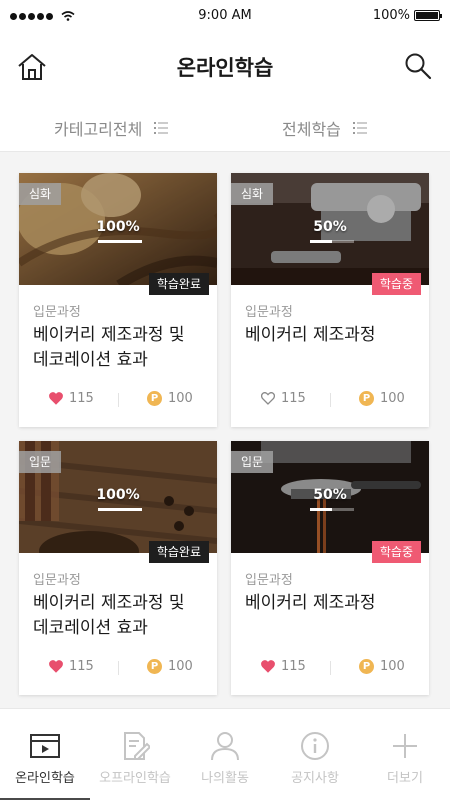  What do you see at coordinates (225, 746) in the screenshot?
I see `user-icon` at bounding box center [225, 746].